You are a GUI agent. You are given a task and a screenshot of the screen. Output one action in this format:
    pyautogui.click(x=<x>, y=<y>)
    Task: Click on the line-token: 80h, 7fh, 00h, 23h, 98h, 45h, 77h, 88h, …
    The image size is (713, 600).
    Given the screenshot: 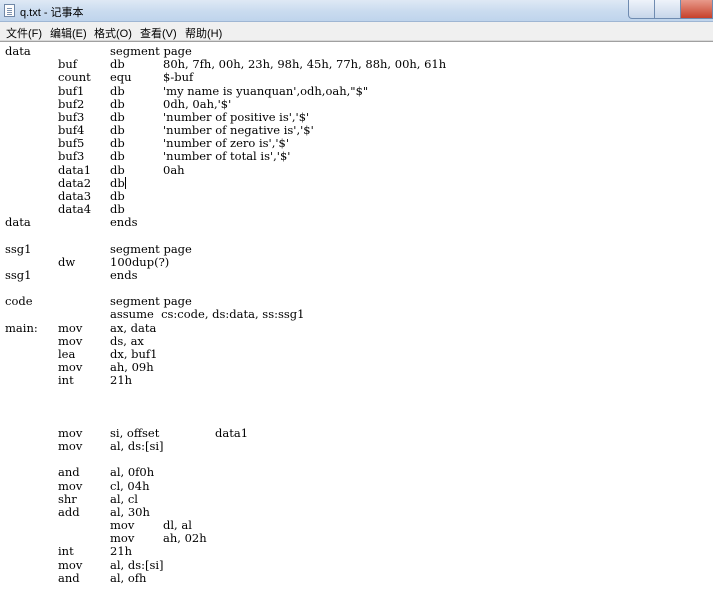 What is the action you would take?
    pyautogui.click(x=305, y=64)
    